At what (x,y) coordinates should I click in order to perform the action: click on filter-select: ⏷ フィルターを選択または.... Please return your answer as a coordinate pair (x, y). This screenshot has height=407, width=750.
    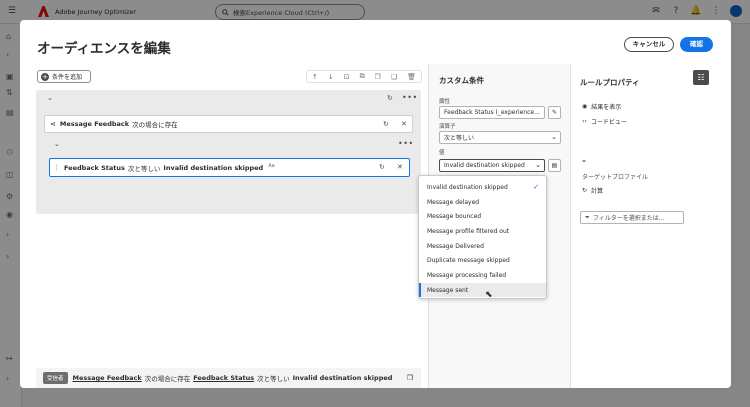
    Looking at the image, I should click on (632, 217).